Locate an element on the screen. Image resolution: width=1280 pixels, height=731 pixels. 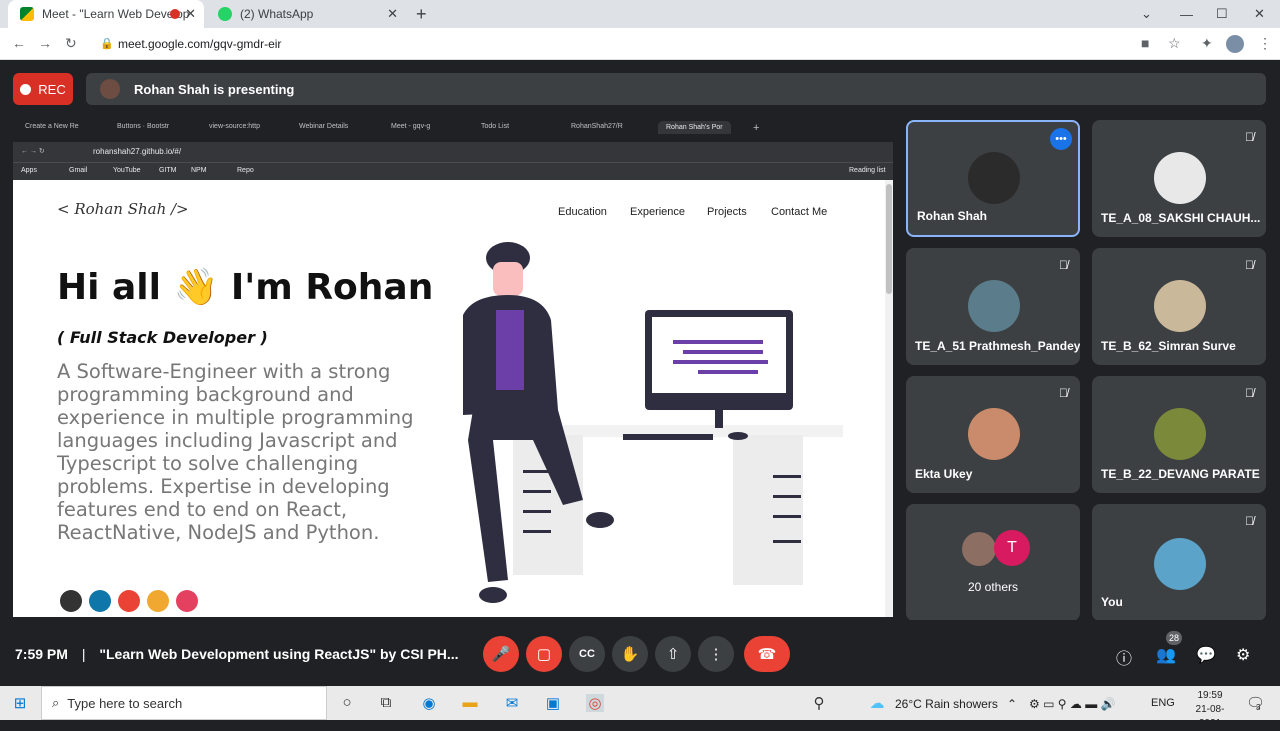
more-options-icon: ••• is located at coordinates (1061, 139).